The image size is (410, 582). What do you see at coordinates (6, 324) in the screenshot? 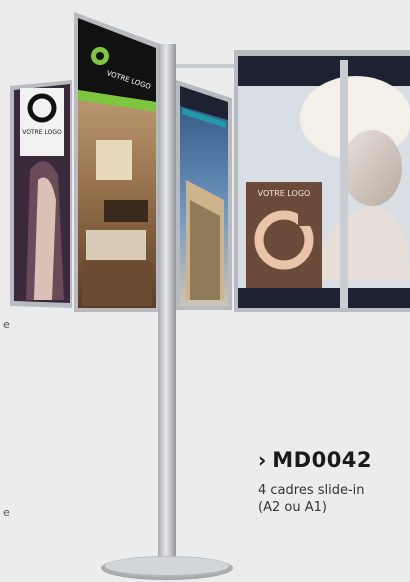
I see `edge-mark-top: e` at bounding box center [6, 324].